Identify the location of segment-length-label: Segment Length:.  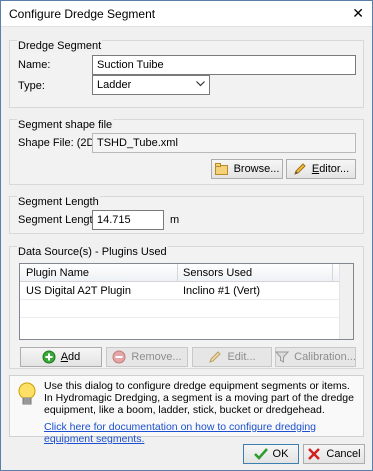
(60, 220).